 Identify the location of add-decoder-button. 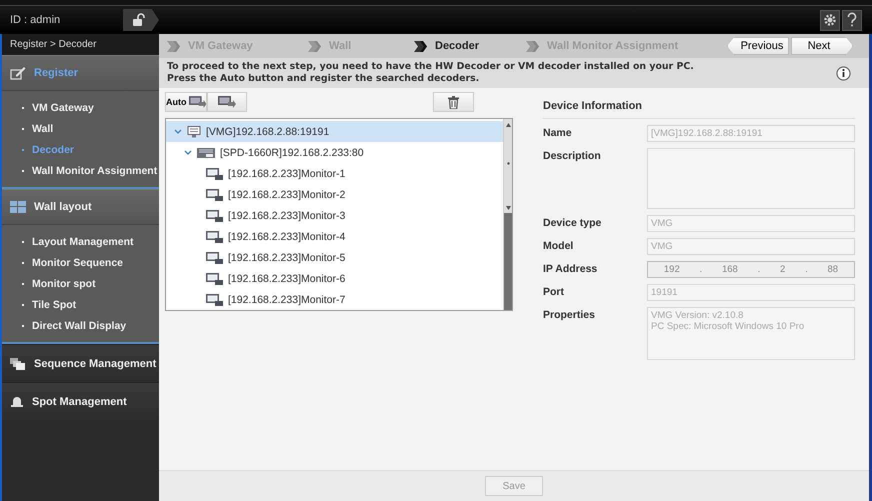
(227, 102).